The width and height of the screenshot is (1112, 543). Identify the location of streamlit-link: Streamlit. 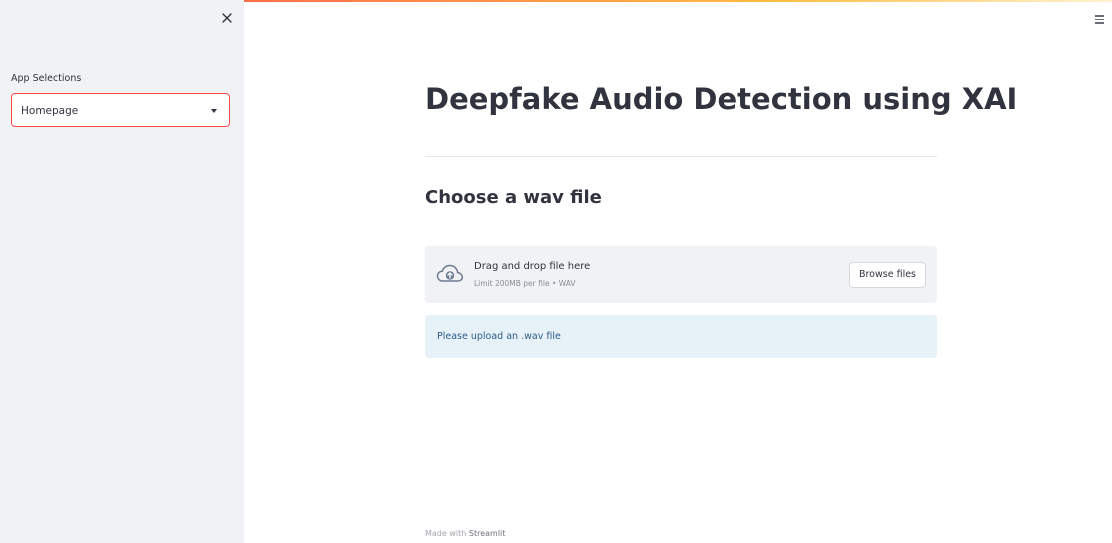
(487, 533).